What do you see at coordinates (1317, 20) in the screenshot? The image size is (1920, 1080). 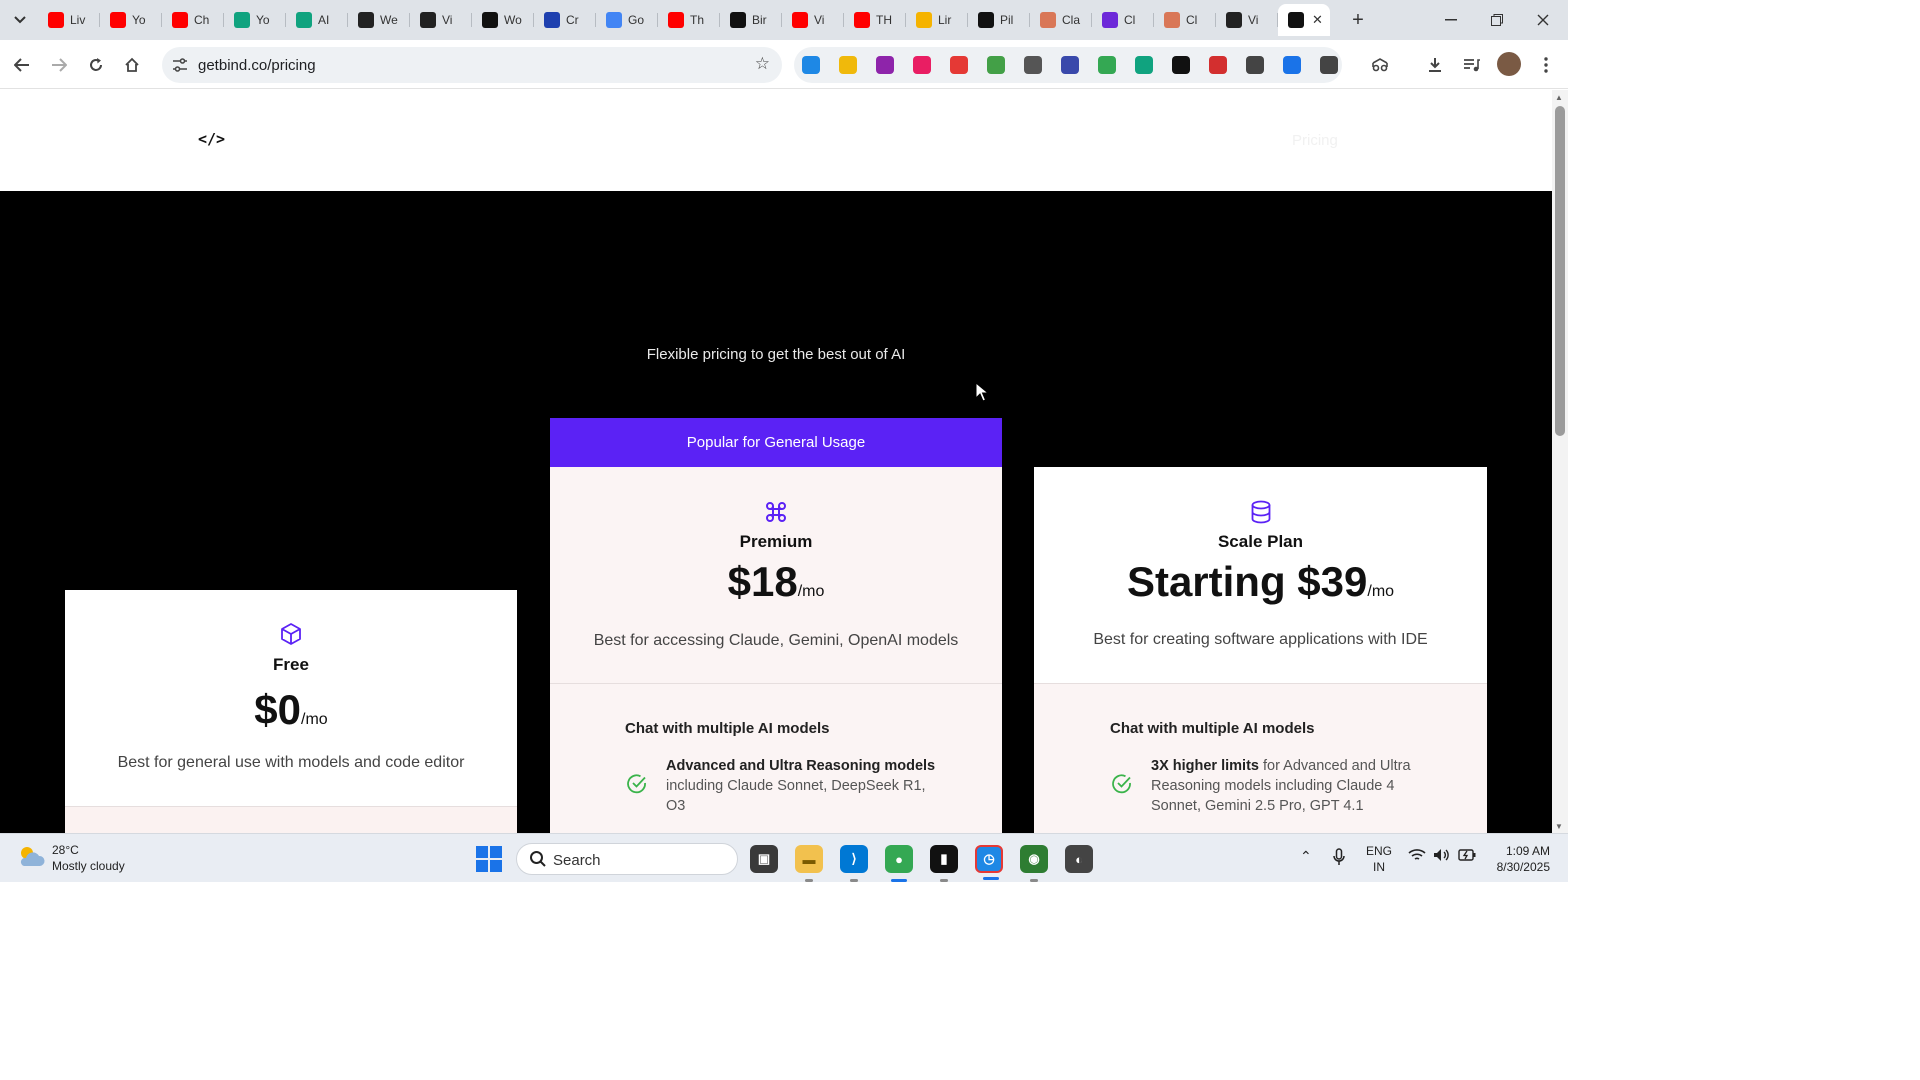 I see `tab-close-icon: ✕` at bounding box center [1317, 20].